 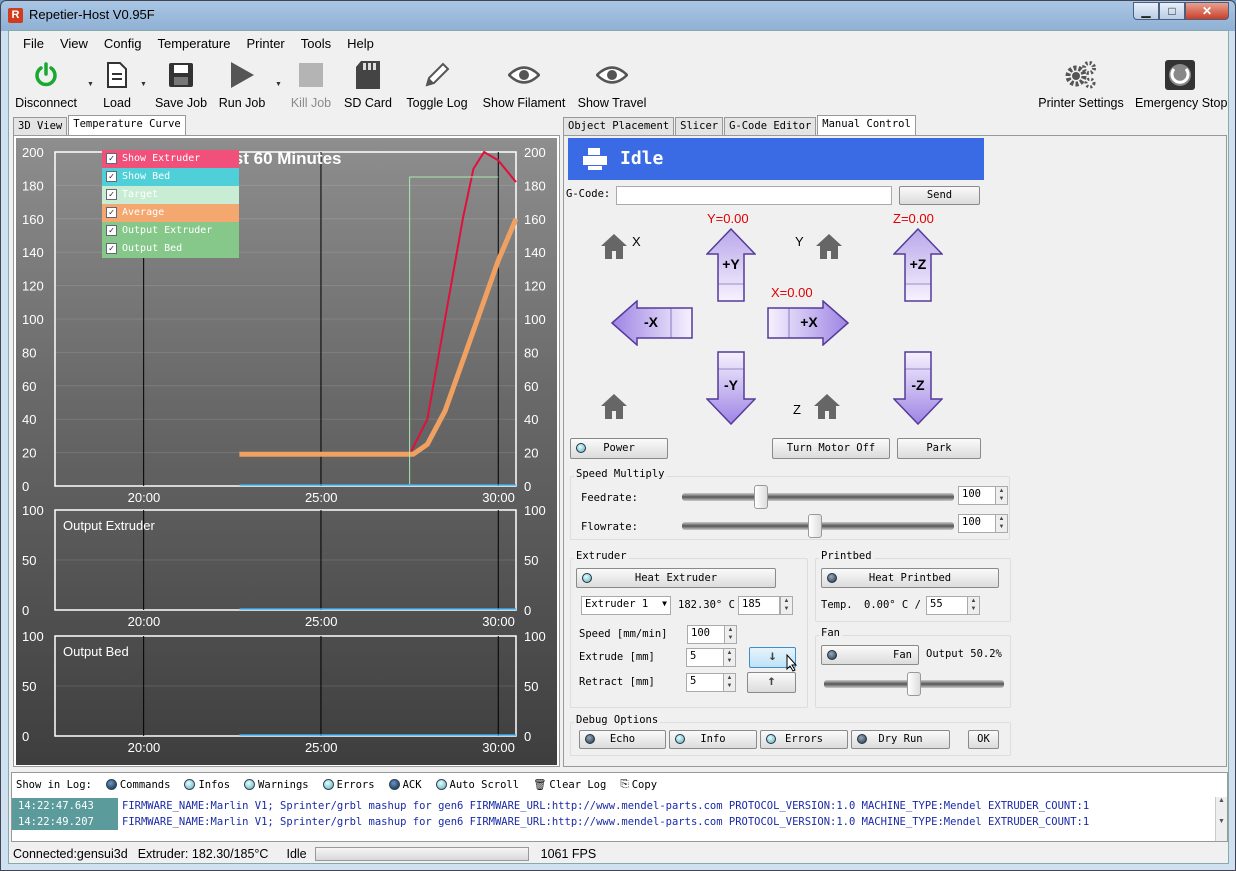 What do you see at coordinates (348, 785) in the screenshot?
I see `log-option-errors: Errors` at bounding box center [348, 785].